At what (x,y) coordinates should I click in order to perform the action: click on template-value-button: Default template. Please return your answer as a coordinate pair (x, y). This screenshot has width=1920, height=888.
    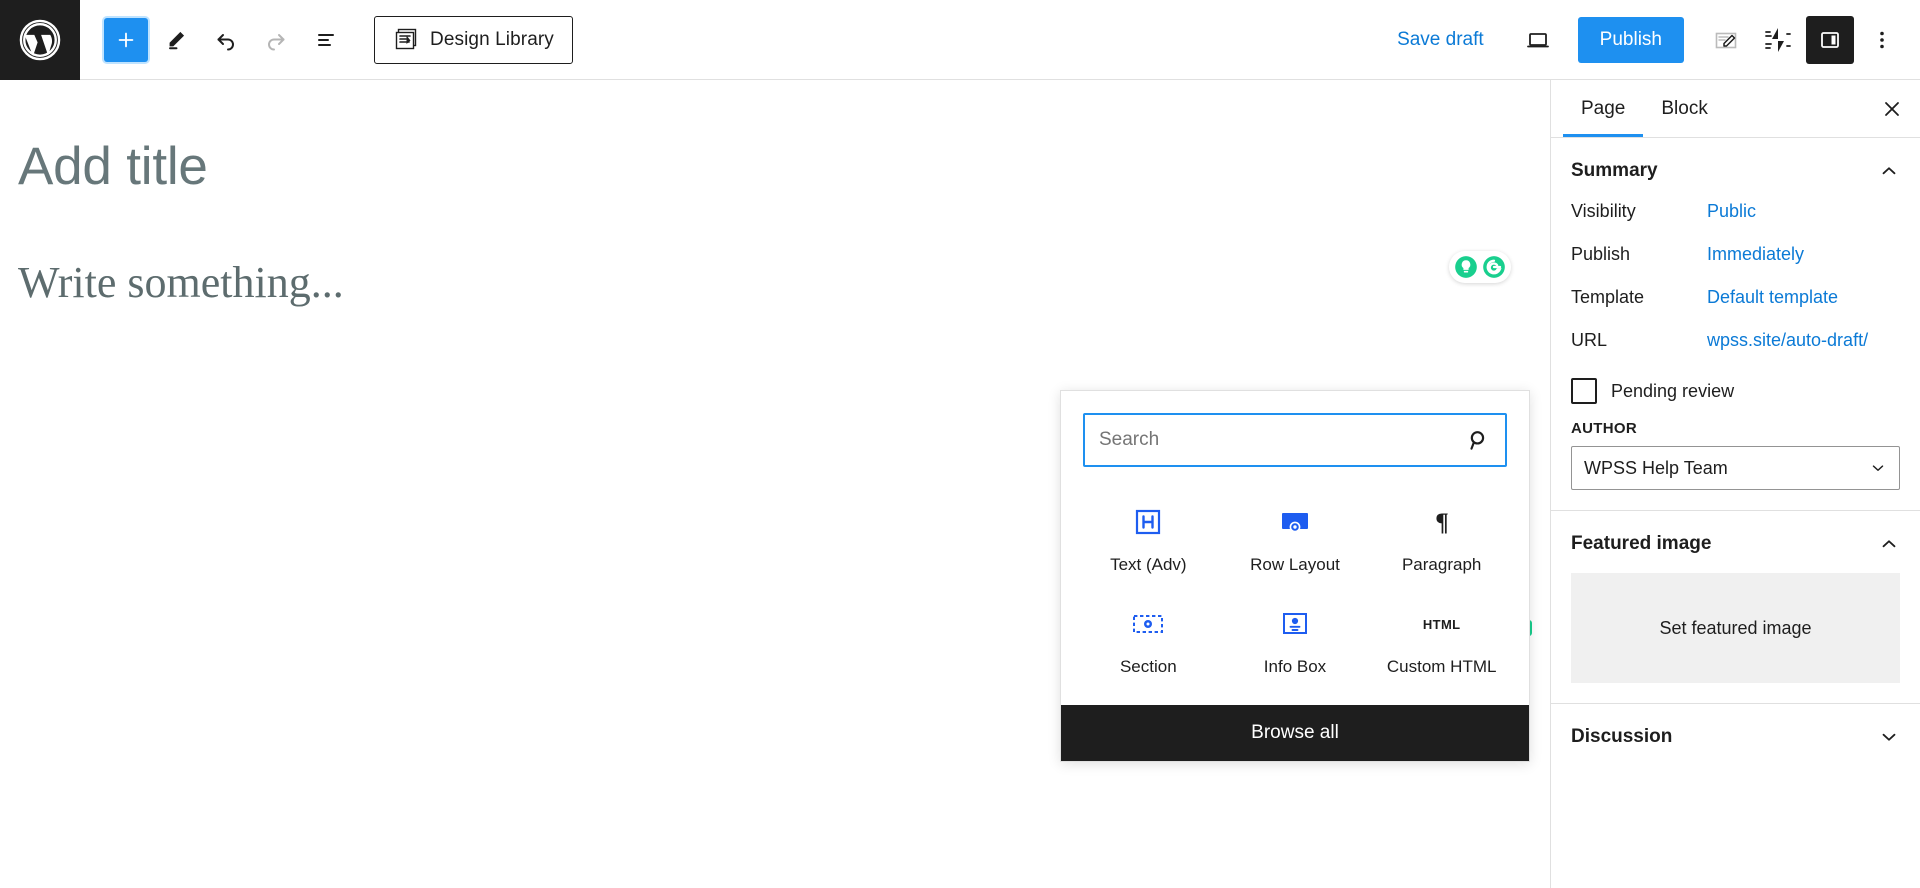
    Looking at the image, I should click on (1803, 297).